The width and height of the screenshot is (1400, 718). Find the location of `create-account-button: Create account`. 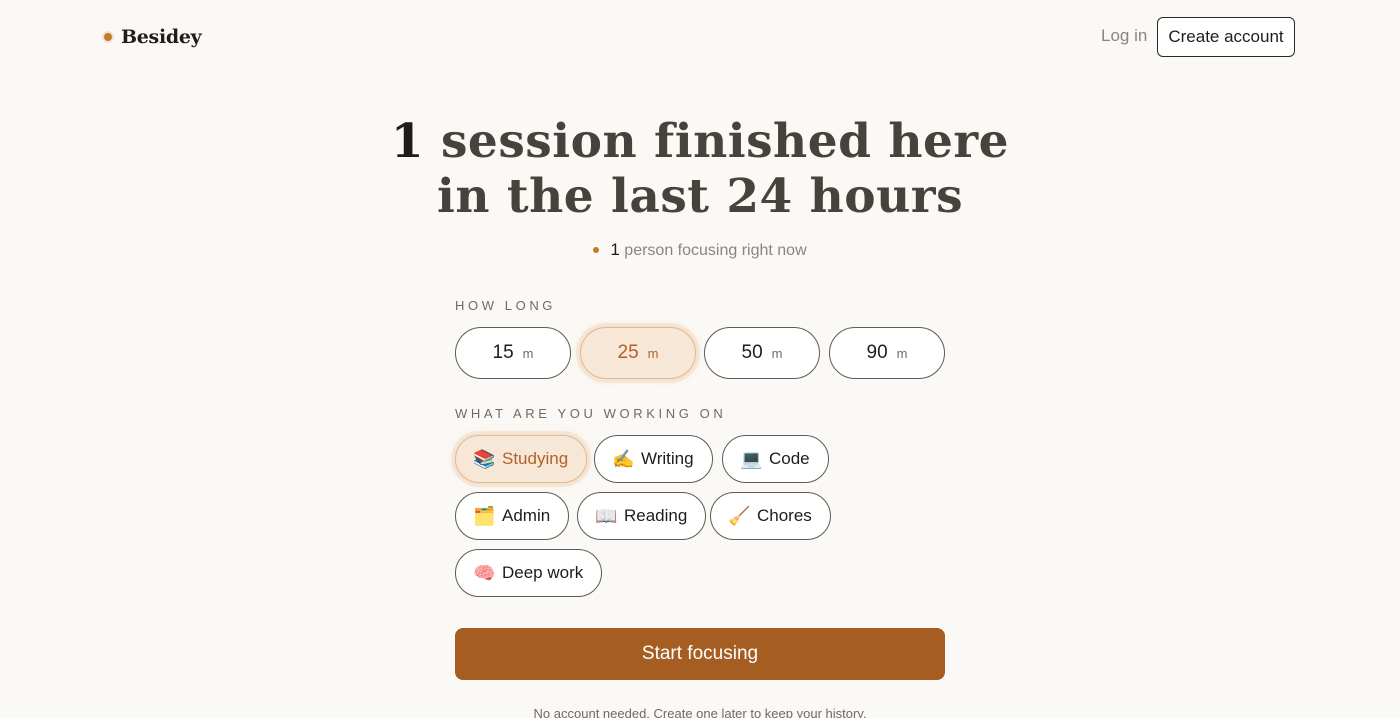

create-account-button: Create account is located at coordinates (1226, 37).